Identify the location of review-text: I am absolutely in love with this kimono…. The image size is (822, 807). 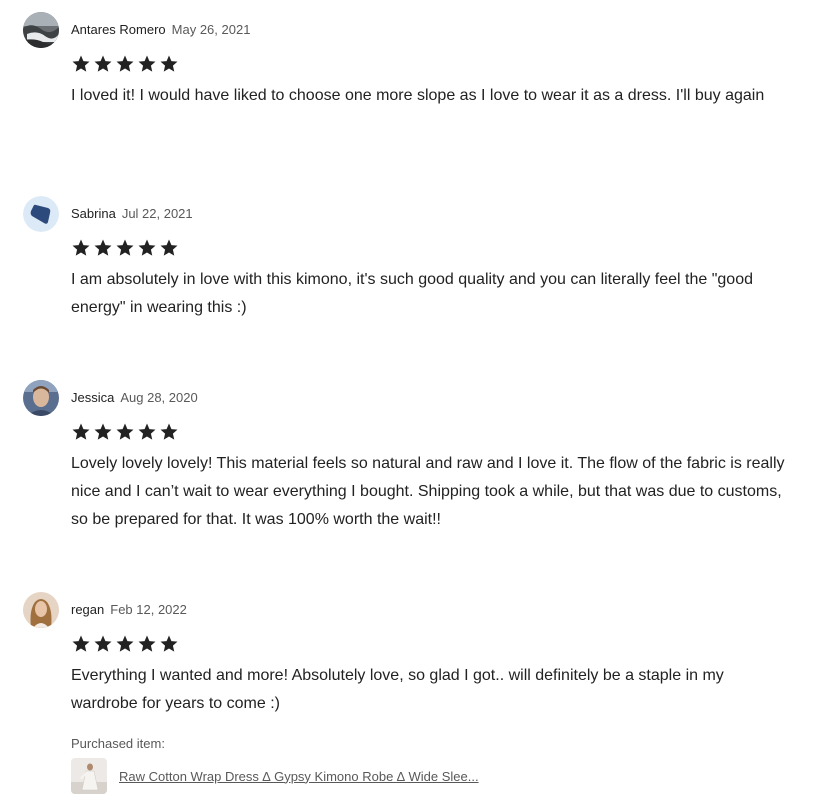
(412, 293).